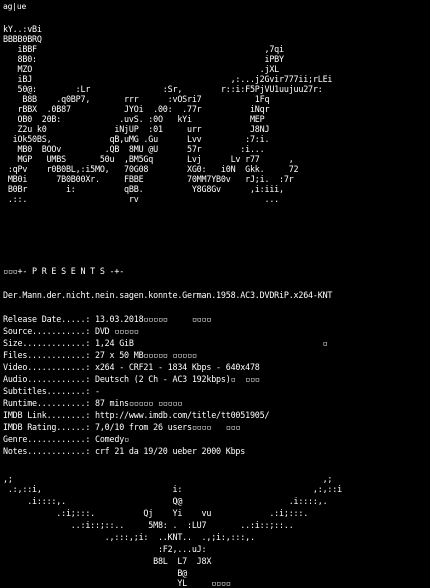 This screenshot has width=430, height=588. What do you see at coordinates (100, 355) in the screenshot?
I see `info-files: Files............: 27 x 50 MB▫▫▫▫▫ ▫▫▫▫▫` at bounding box center [100, 355].